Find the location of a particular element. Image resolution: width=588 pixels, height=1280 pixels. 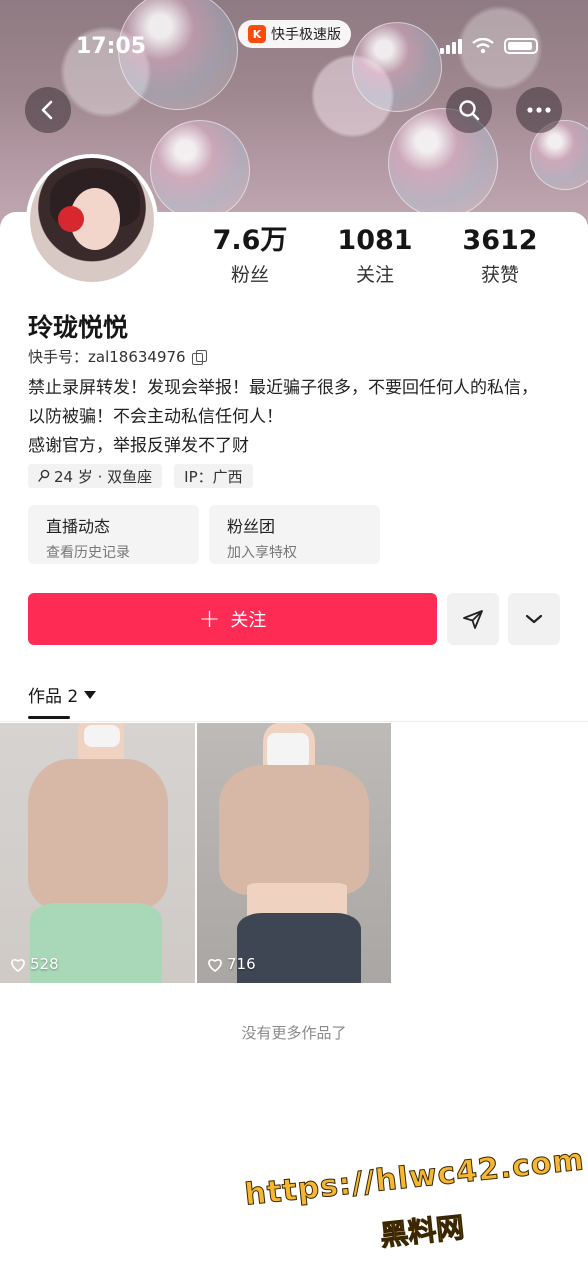

status-icons is located at coordinates (489, 46).